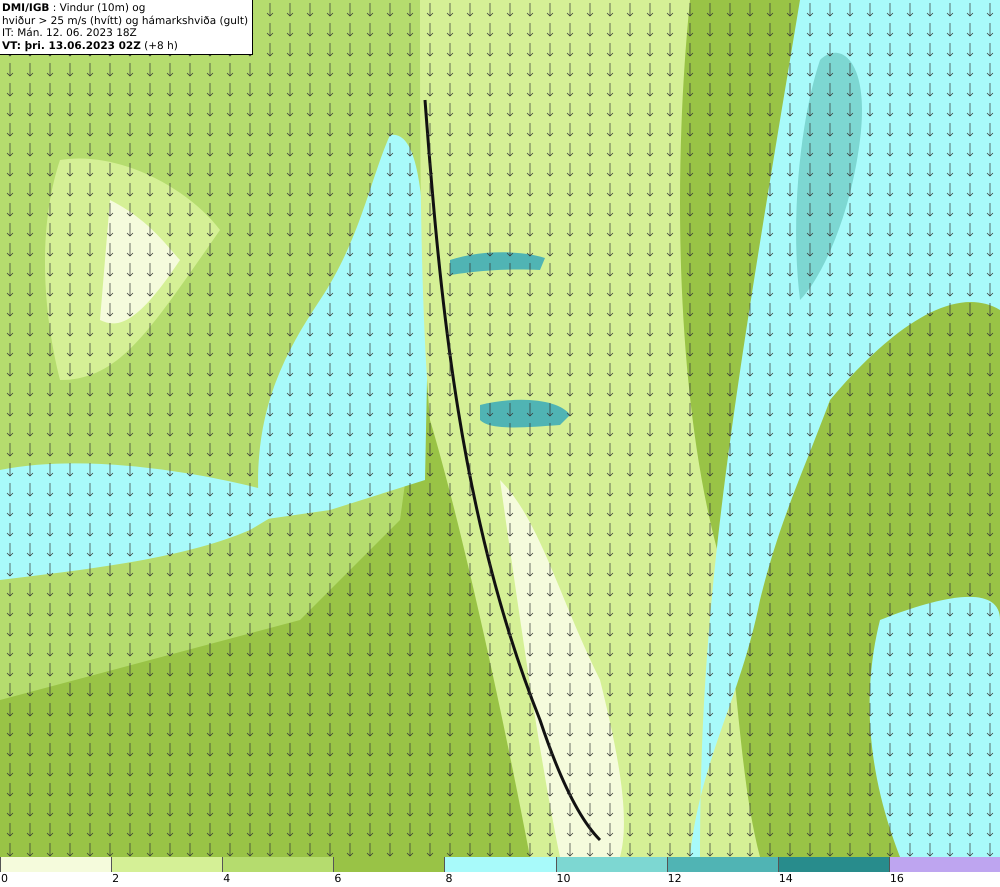 This screenshot has height=887, width=1000. I want to click on legend-tick-label: 14, so click(785, 879).